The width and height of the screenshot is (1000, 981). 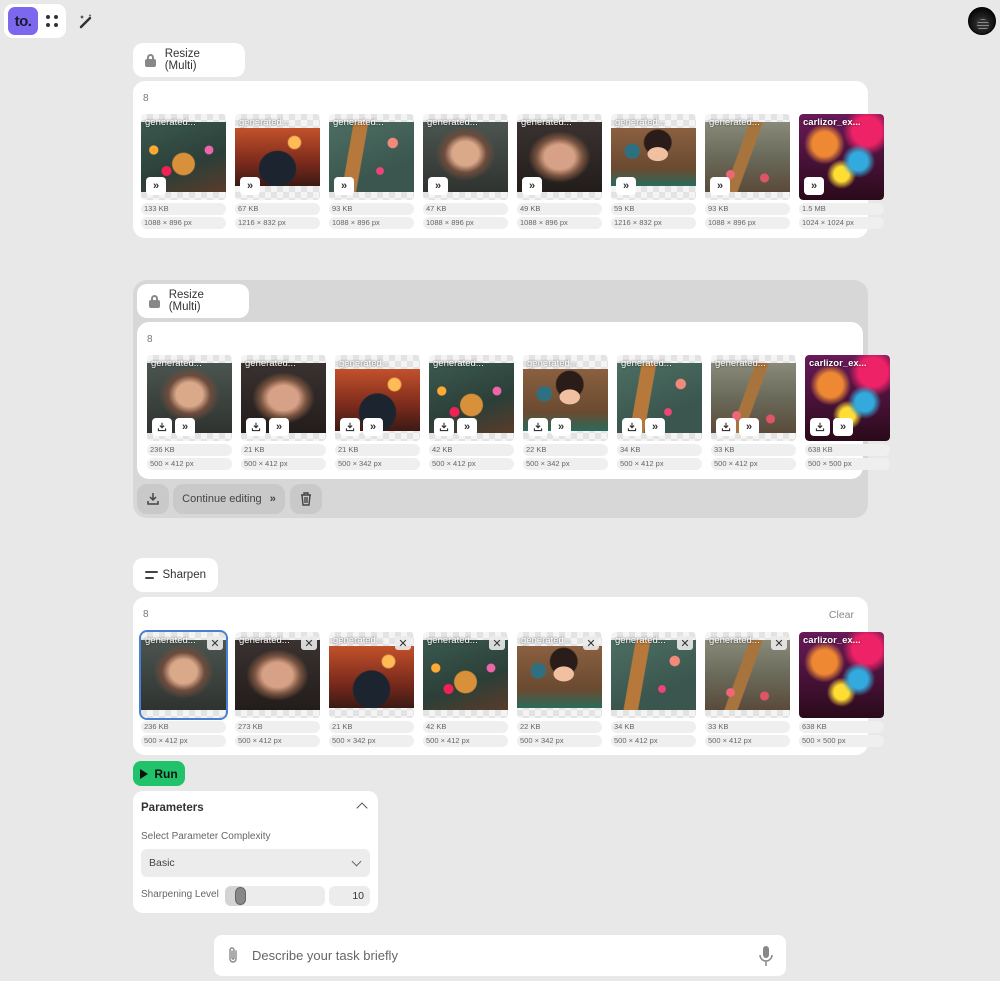 I want to click on image-card: carlizor_ex... » 1.5 MB 1024 × 1024 px, so click(x=841, y=171).